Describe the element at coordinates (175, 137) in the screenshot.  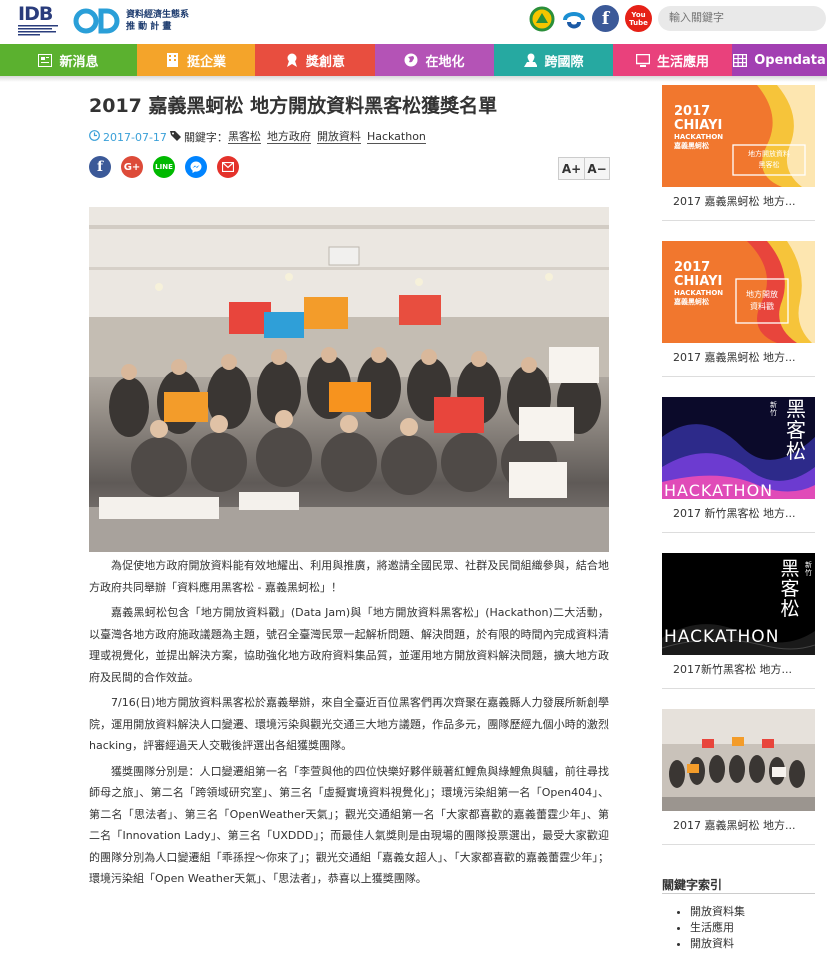
I see `tag-icon` at that location.